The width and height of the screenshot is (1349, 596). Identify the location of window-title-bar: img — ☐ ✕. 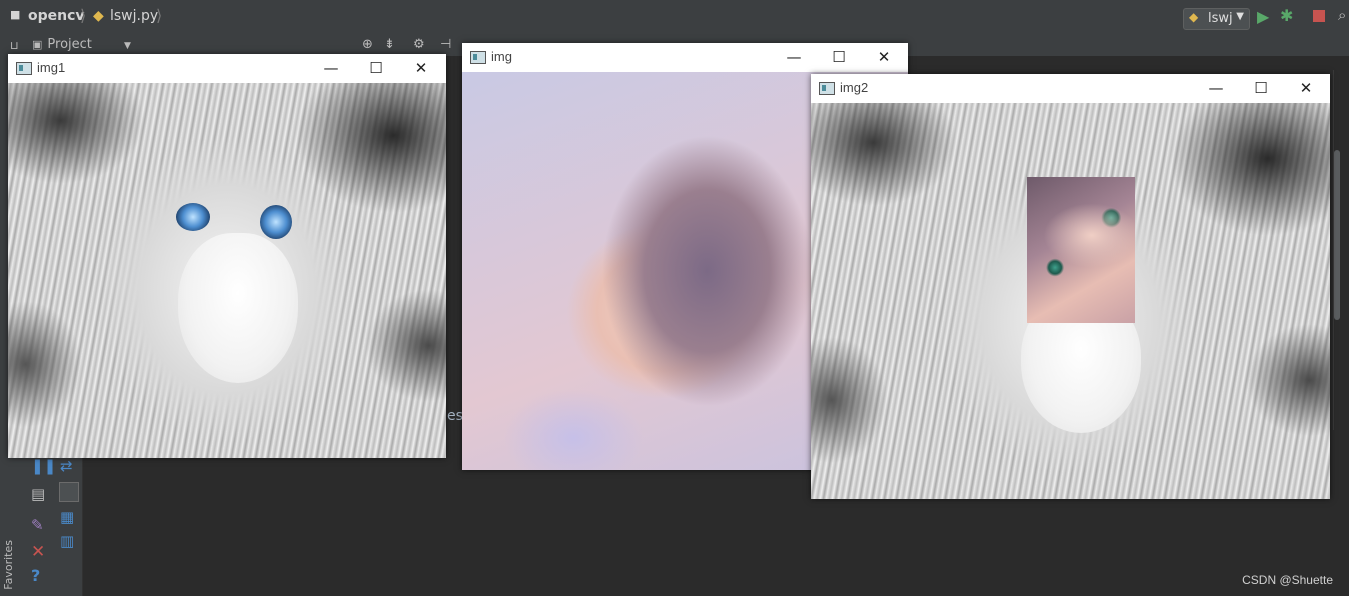
(685, 57).